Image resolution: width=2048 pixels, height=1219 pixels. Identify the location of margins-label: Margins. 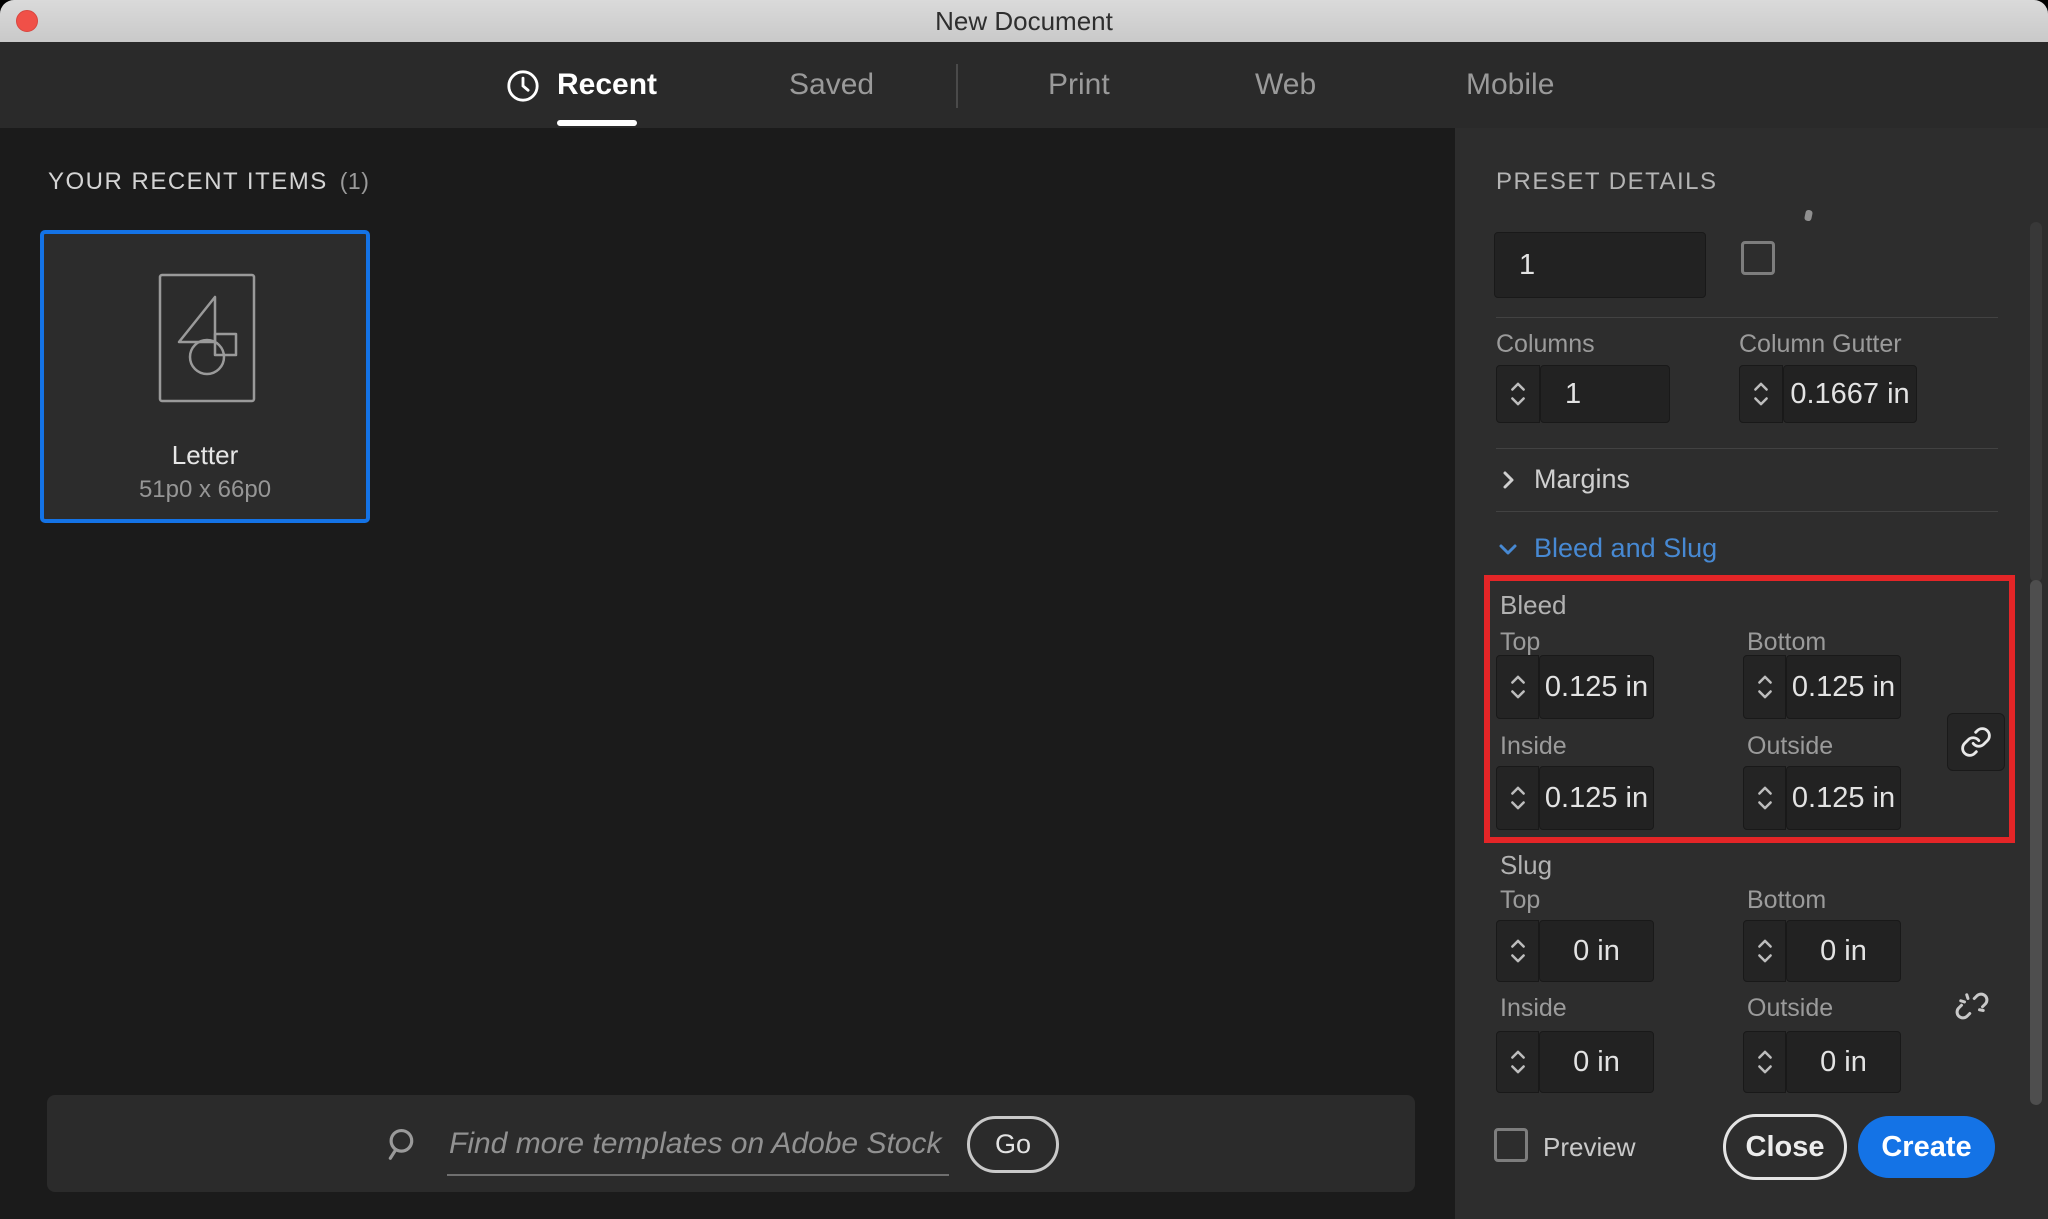
(1582, 479).